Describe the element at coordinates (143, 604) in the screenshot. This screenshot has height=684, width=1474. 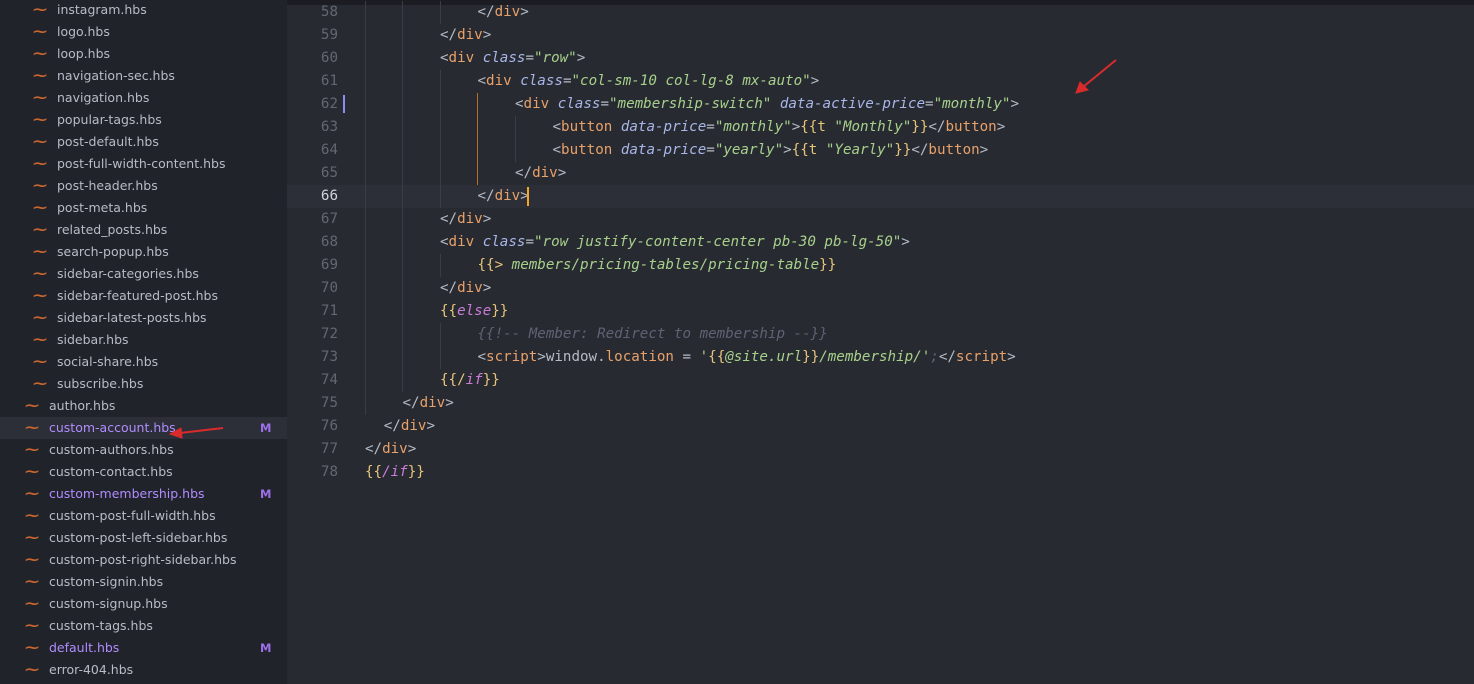
I see `file-tree-item: ⁓ custom-signup.hbs` at that location.